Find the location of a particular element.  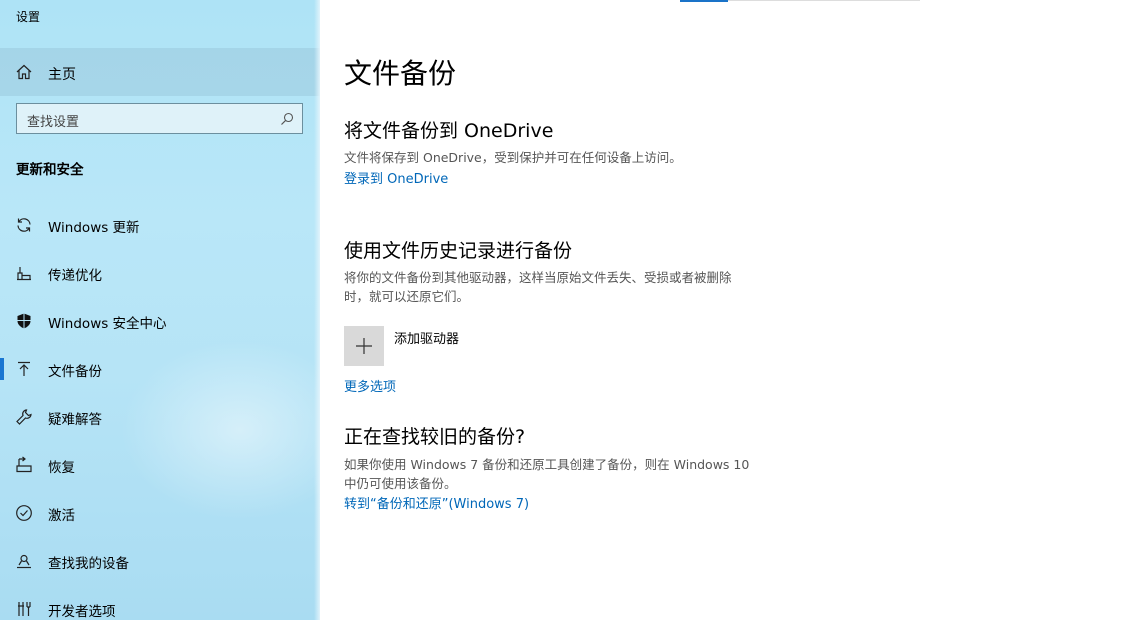

file-history-description-line2: 时，就可以还原它们。 is located at coordinates (407, 296).